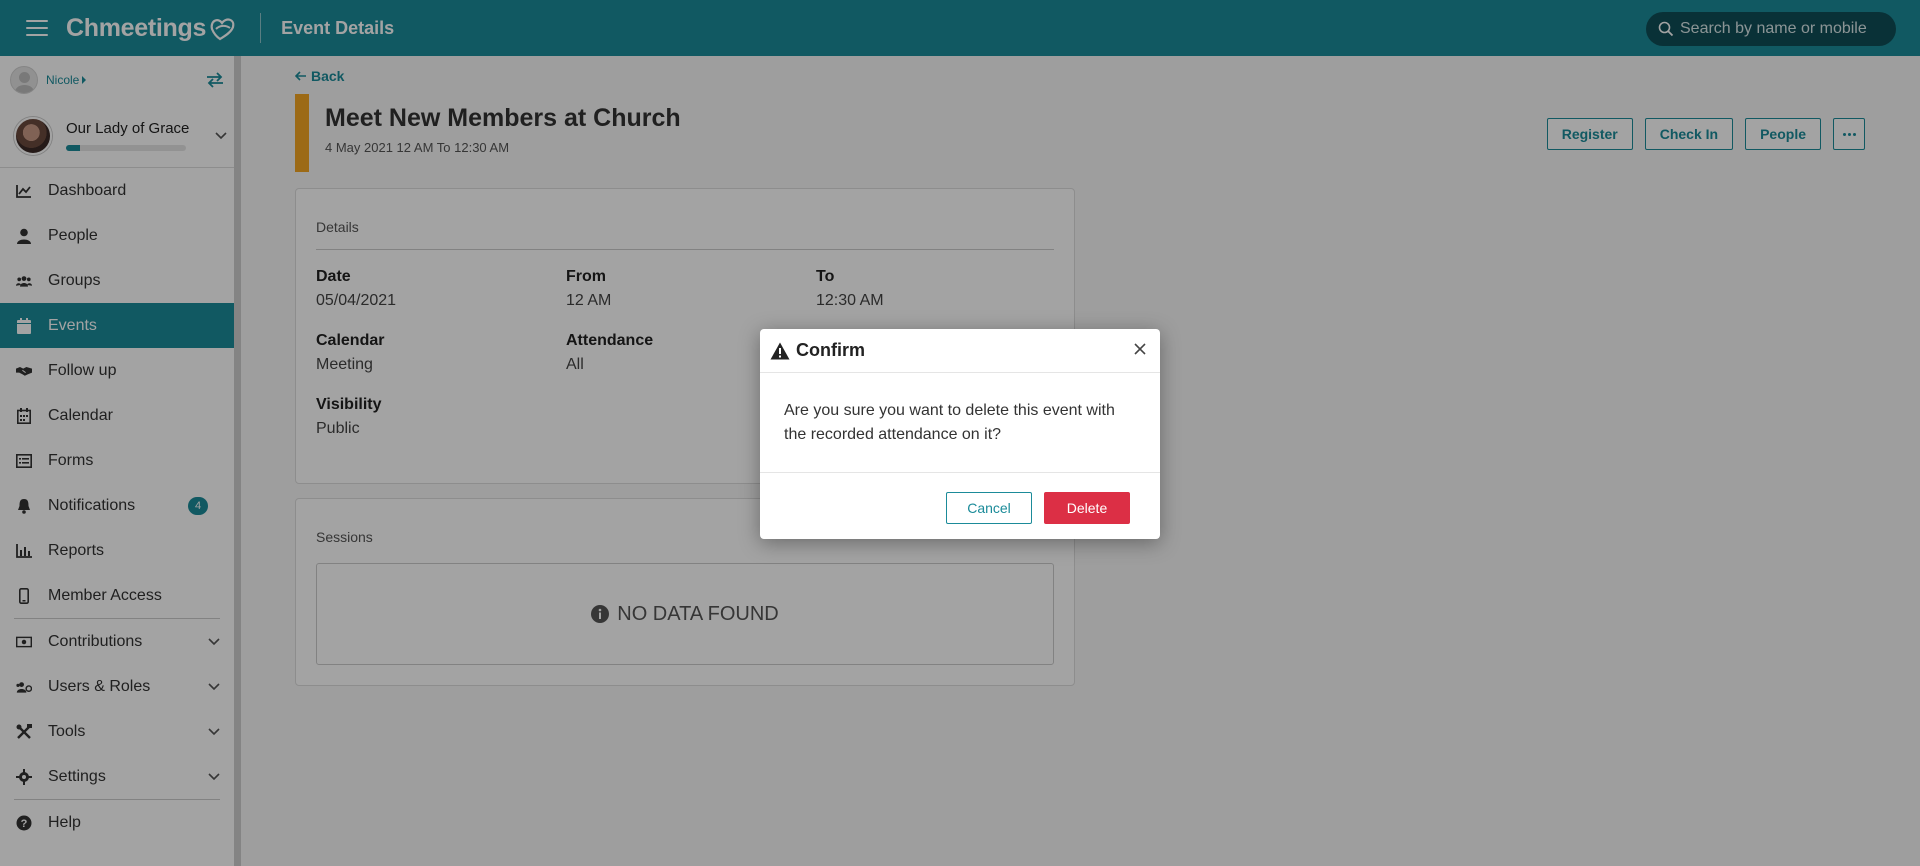 The image size is (1920, 866). I want to click on delete-button: Delete, so click(1087, 508).